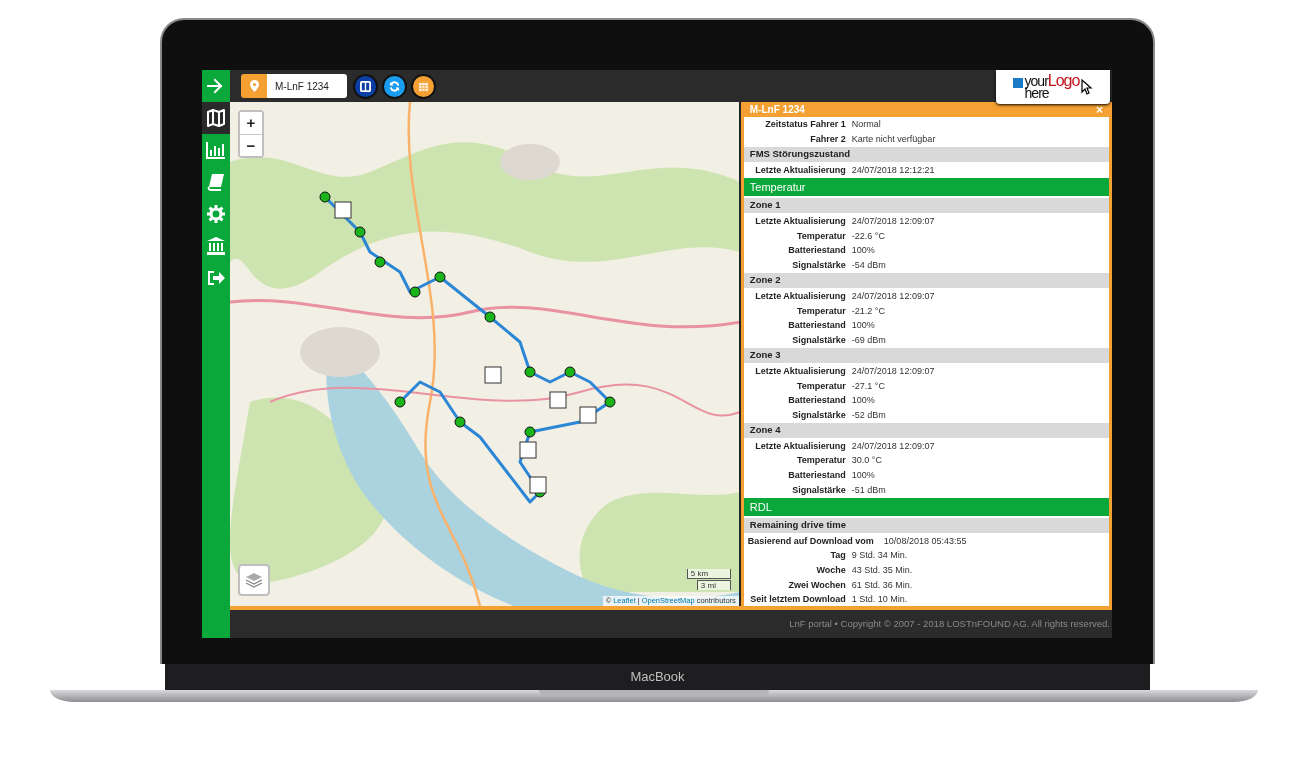 Image resolution: width=1315 pixels, height=760 pixels. I want to click on field-label: Seit letztem Download, so click(798, 599).